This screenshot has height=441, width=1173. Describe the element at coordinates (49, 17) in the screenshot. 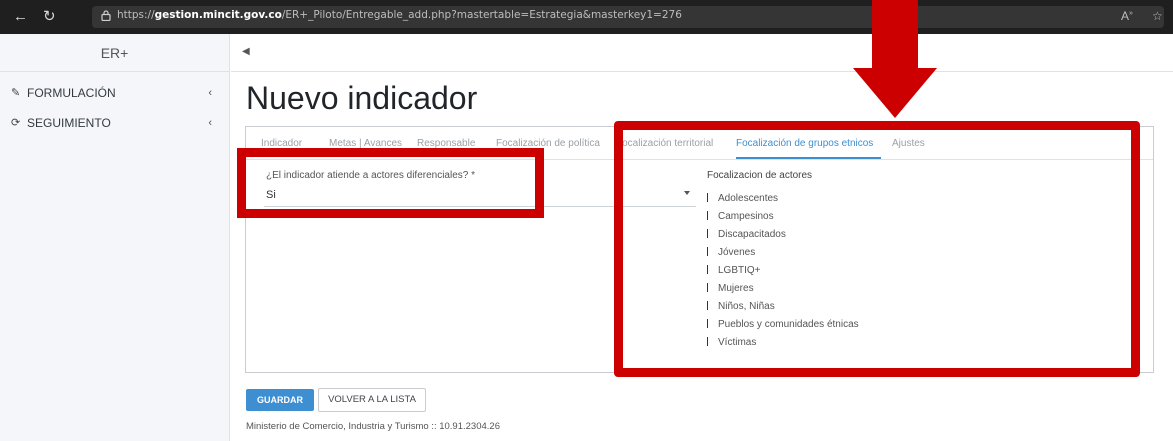

I see `reload-icon: ↻` at that location.